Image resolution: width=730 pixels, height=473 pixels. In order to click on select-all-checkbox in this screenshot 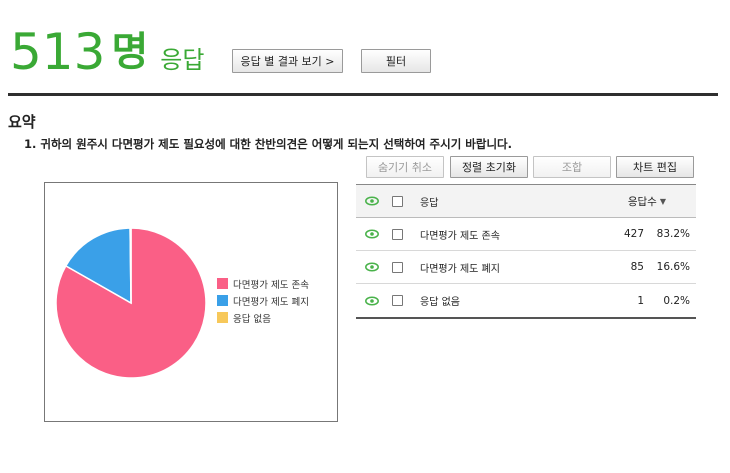, I will do `click(397, 201)`.